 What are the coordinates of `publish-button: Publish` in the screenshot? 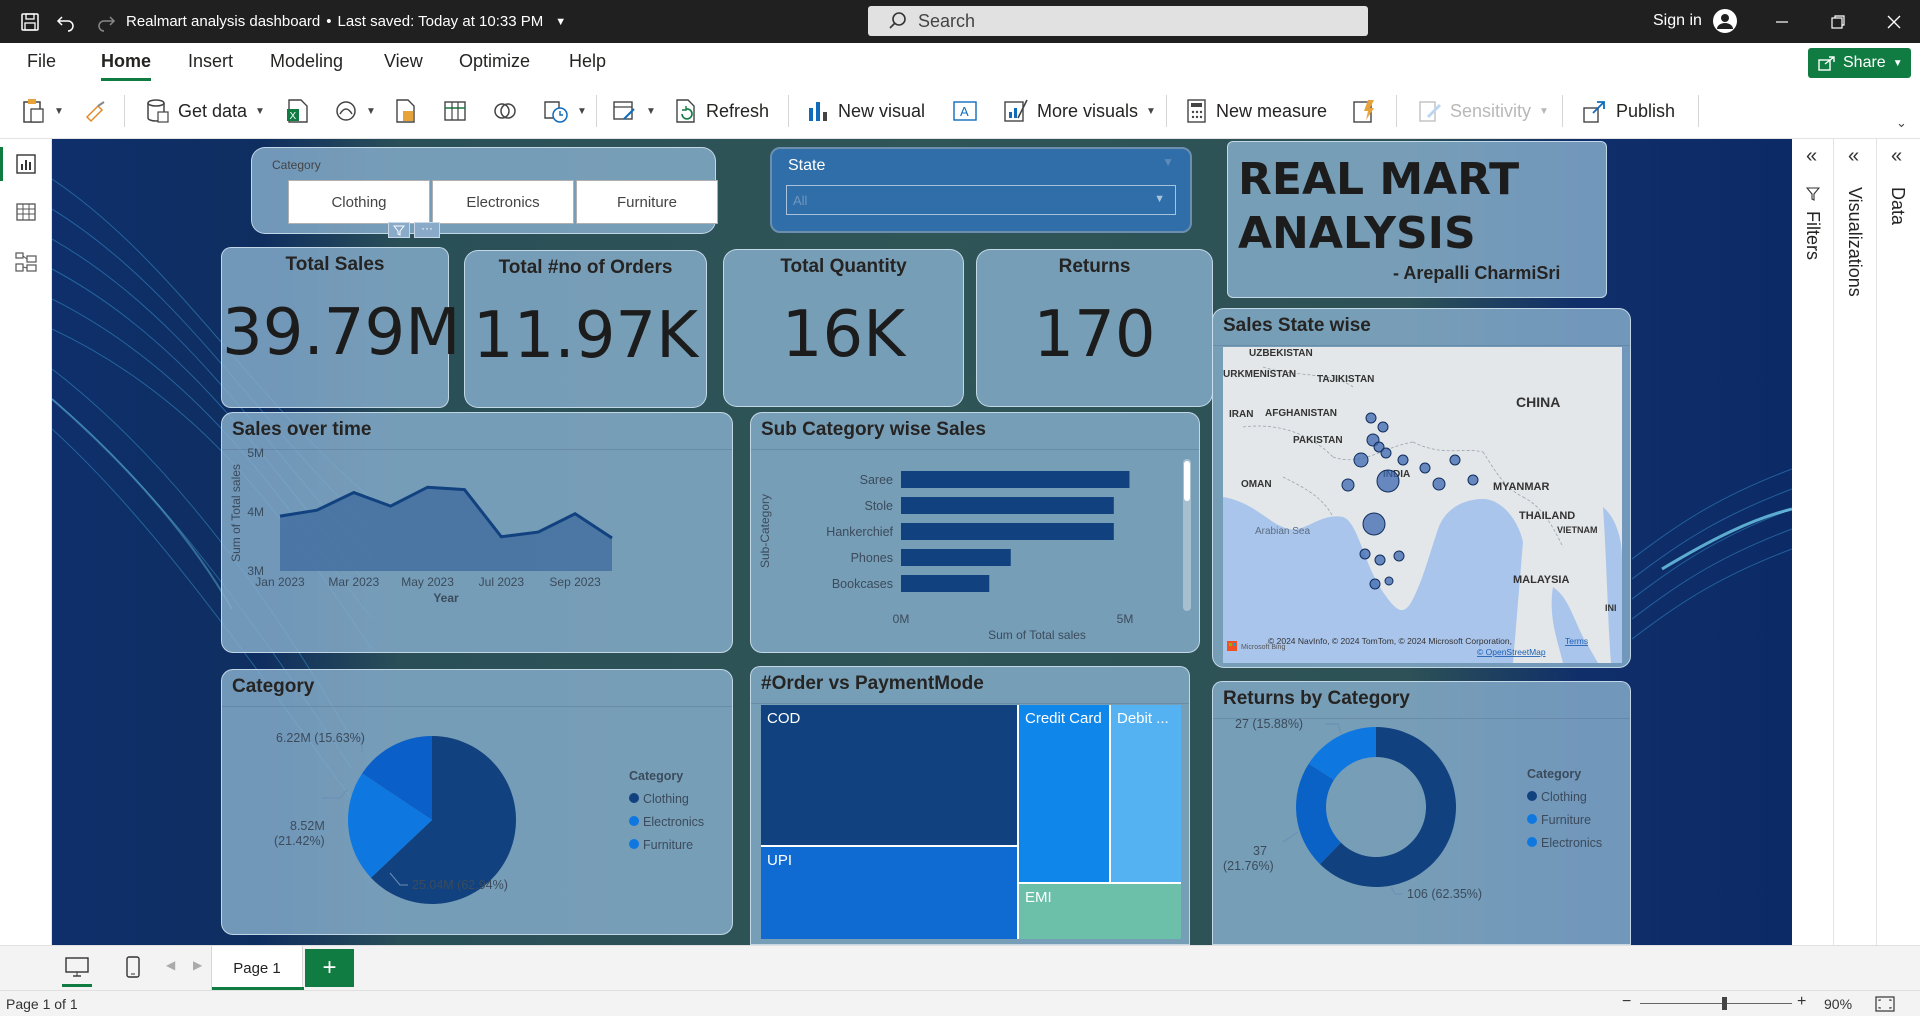 It's located at (1628, 111).